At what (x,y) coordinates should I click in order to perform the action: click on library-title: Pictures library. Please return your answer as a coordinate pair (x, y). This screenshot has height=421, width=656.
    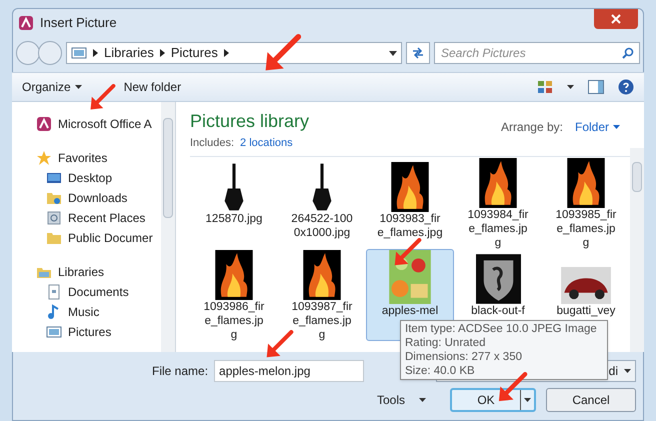
    Looking at the image, I should click on (250, 121).